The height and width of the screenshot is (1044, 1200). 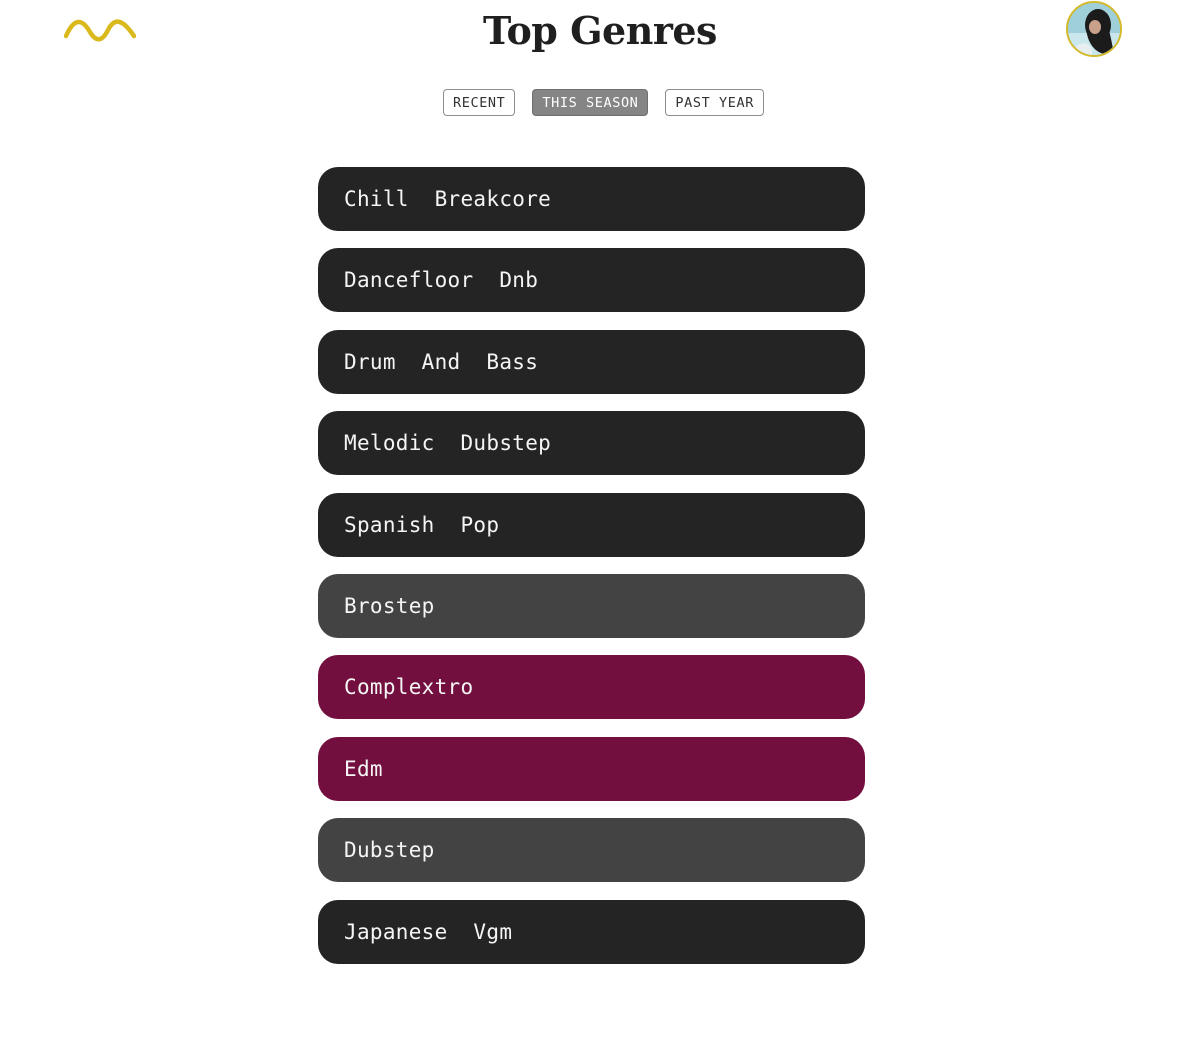 What do you see at coordinates (591, 768) in the screenshot?
I see `genre-item: Edm` at bounding box center [591, 768].